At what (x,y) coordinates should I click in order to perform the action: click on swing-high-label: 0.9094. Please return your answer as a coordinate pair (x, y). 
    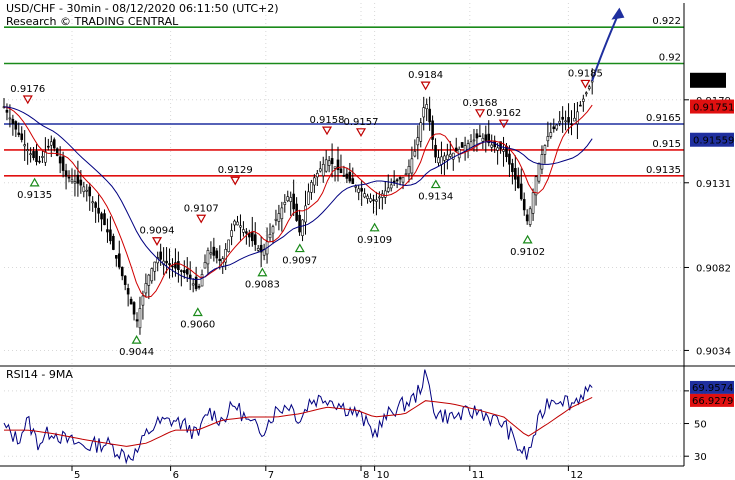
    Looking at the image, I should click on (157, 231).